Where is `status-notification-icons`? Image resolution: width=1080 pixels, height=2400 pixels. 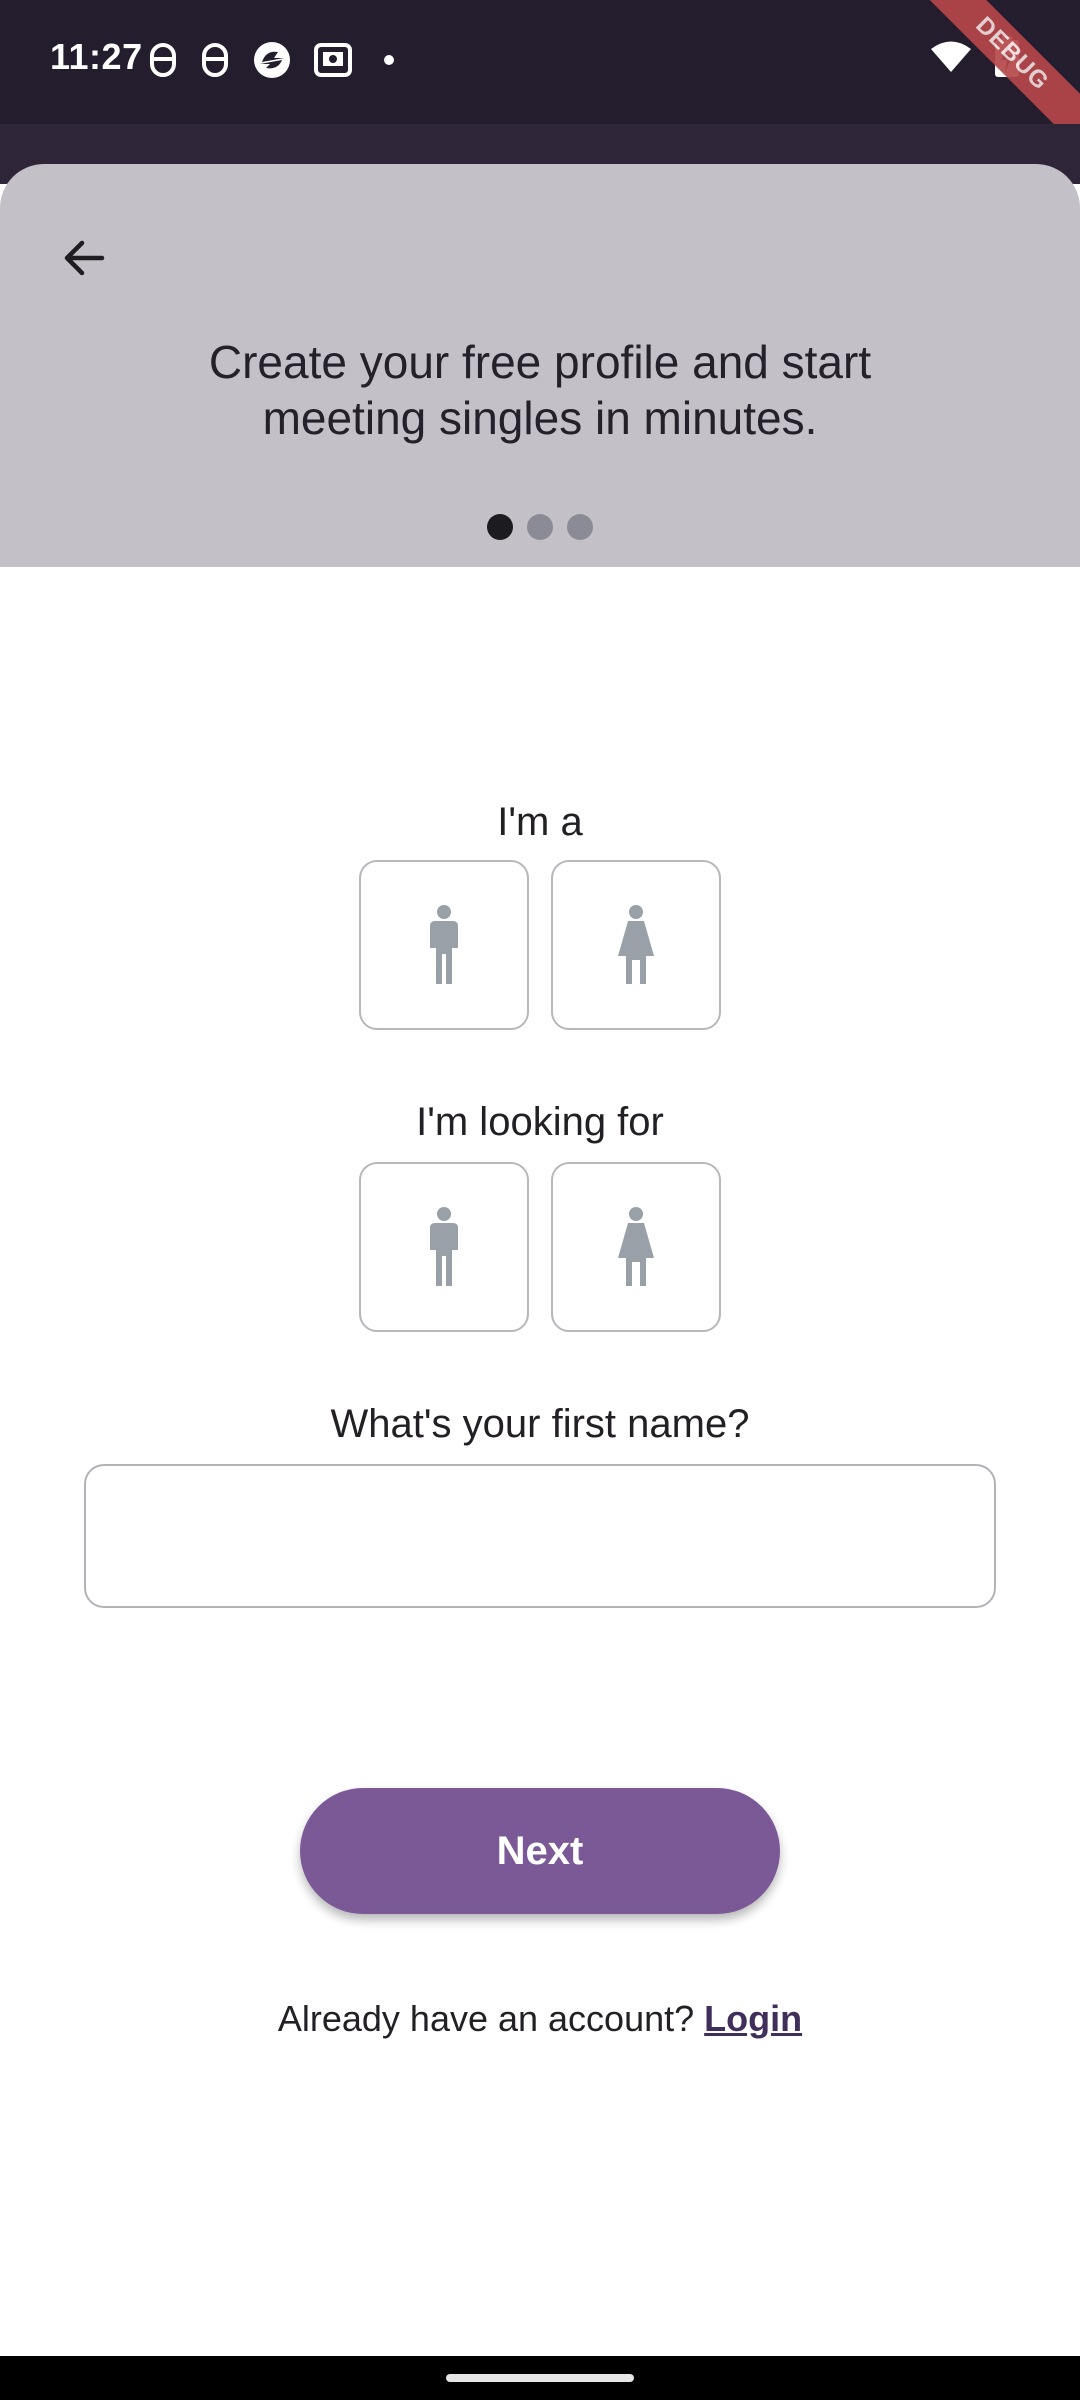 status-notification-icons is located at coordinates (276, 60).